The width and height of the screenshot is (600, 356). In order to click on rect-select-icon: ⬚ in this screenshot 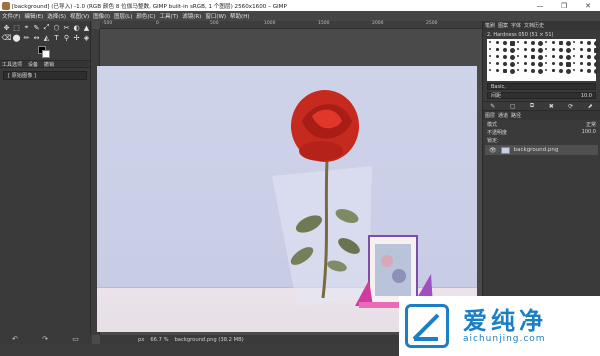, I will do `click(16, 27)`.